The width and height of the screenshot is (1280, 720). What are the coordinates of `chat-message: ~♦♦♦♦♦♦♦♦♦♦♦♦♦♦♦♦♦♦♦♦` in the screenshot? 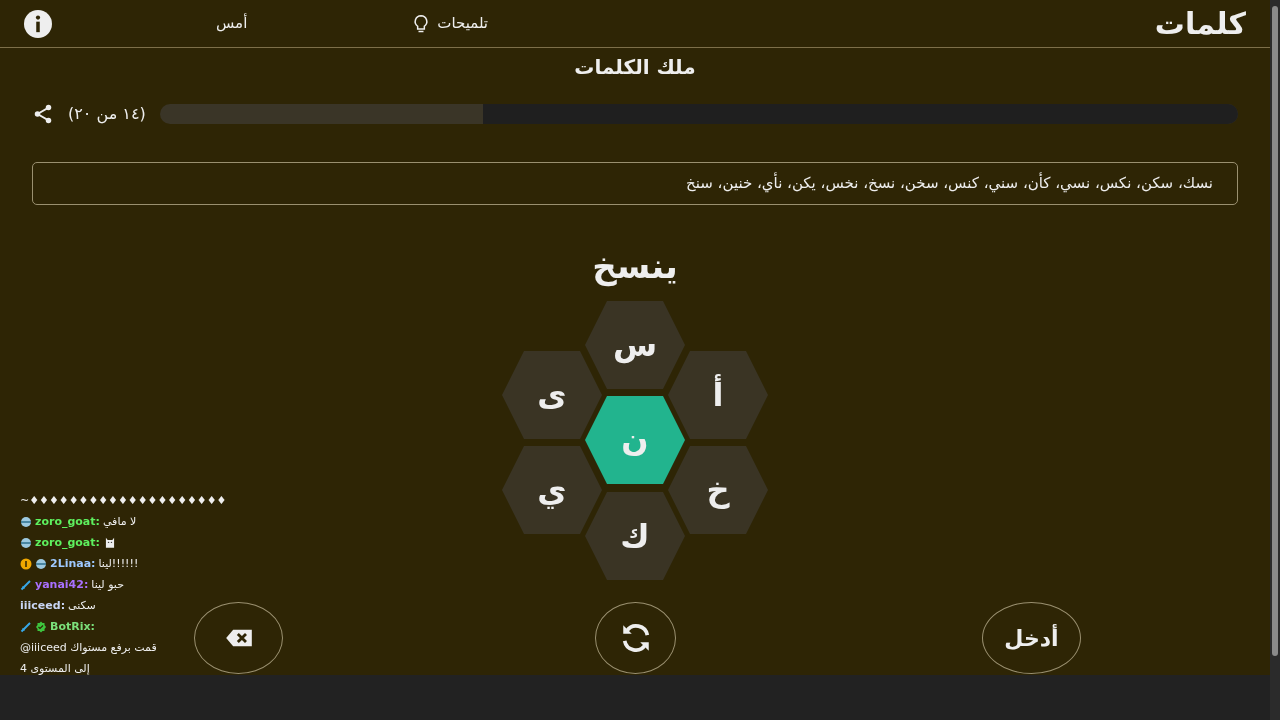 It's located at (123, 501).